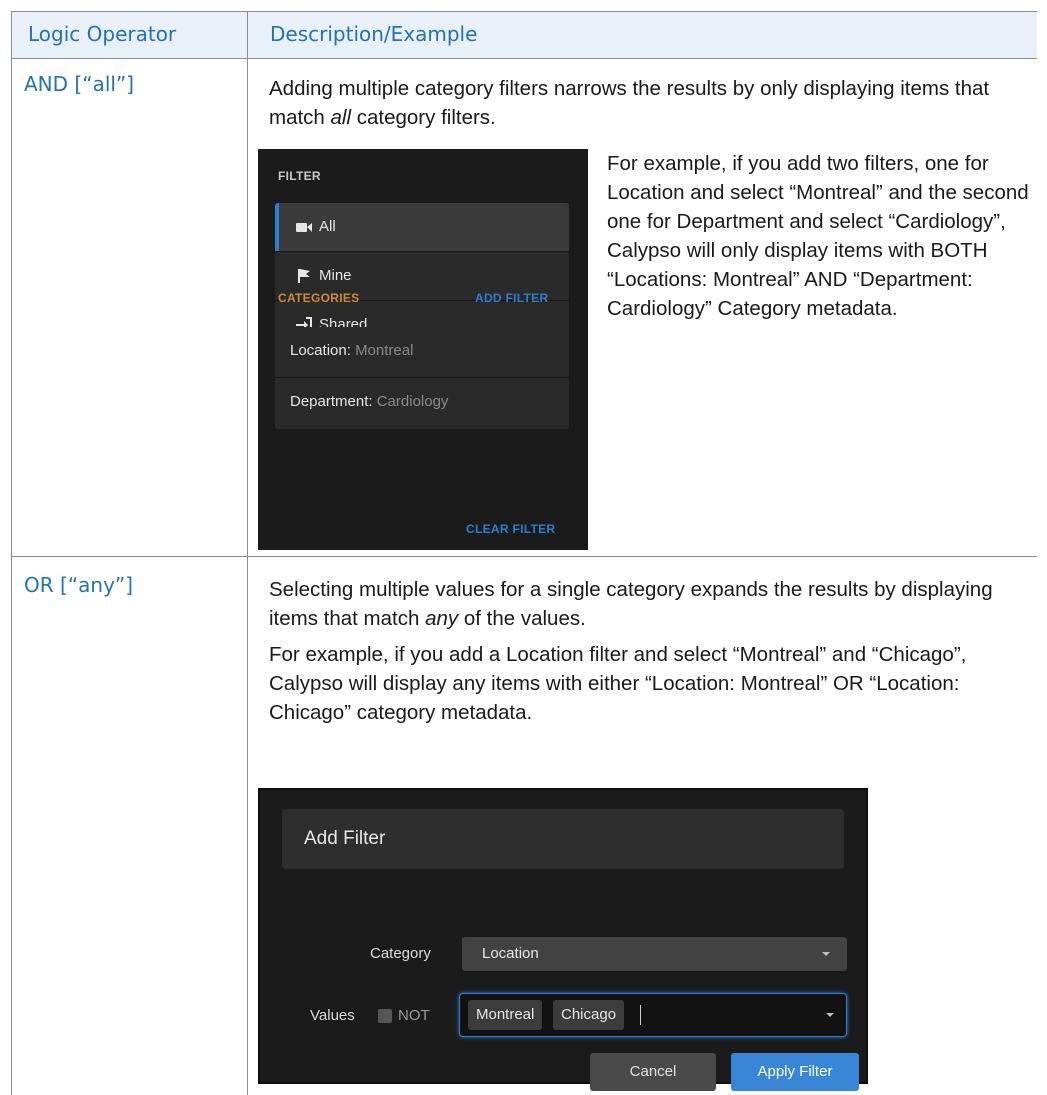 Image resolution: width=1047 pixels, height=1095 pixels. Describe the element at coordinates (384, 350) in the screenshot. I see `category-value: Montreal` at that location.